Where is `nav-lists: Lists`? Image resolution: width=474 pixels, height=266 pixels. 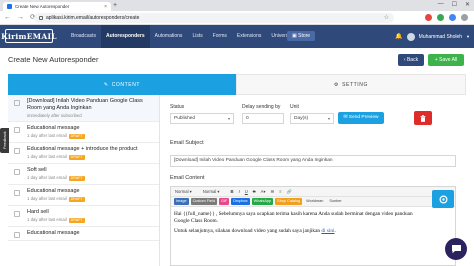 nav-lists: Lists is located at coordinates (197, 36).